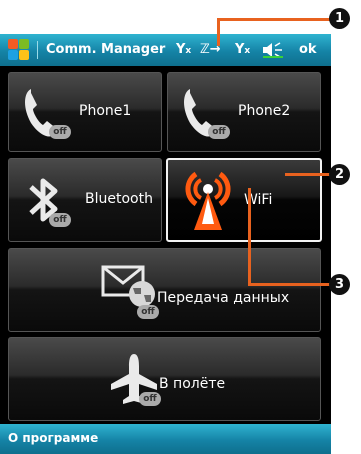 The image size is (361, 454). I want to click on wifi-antenna-icon, so click(208, 200).